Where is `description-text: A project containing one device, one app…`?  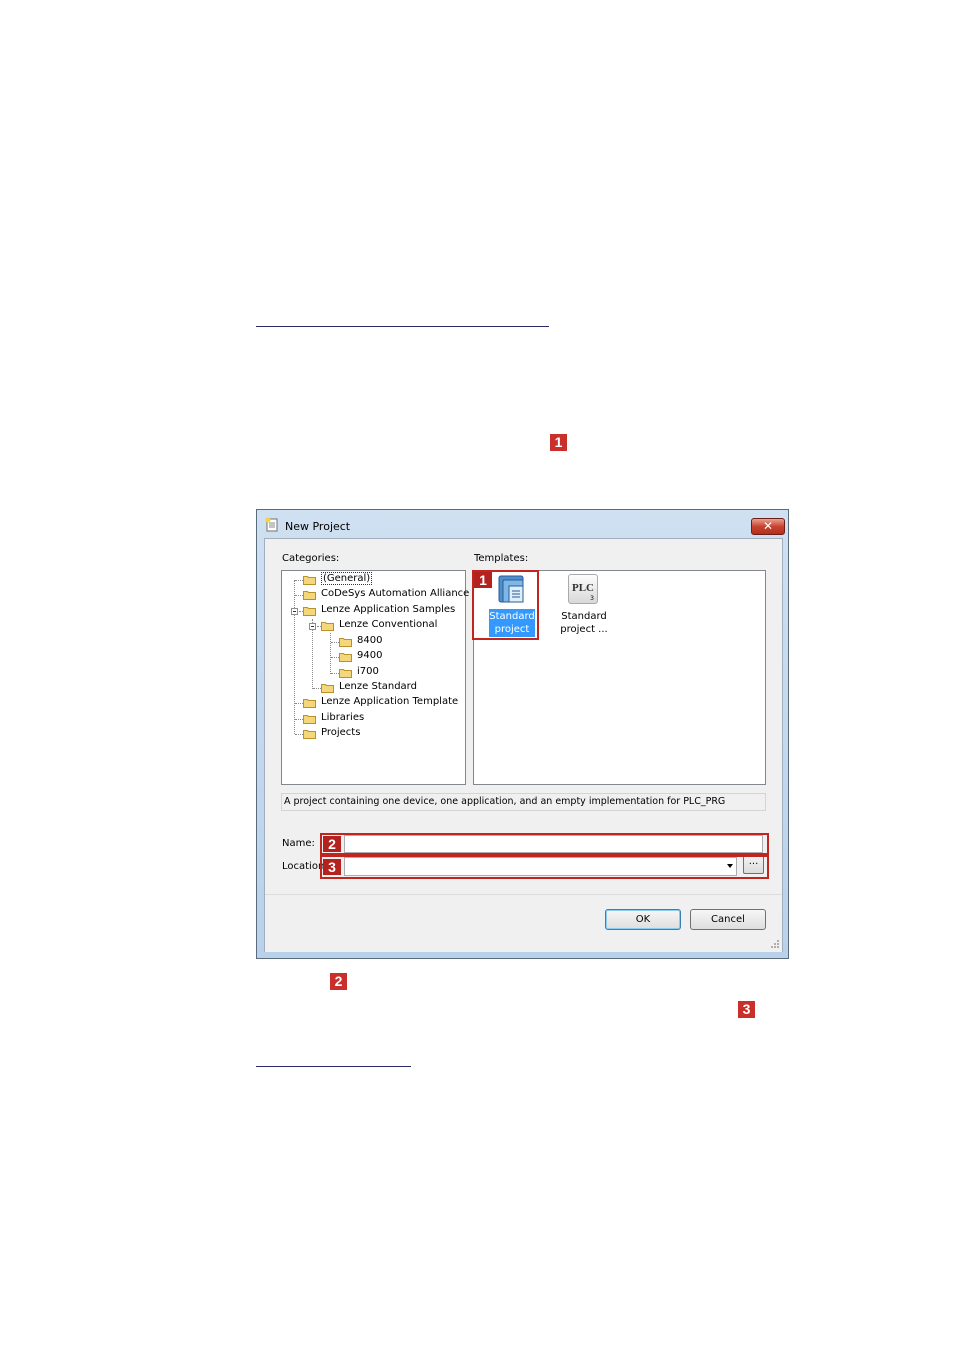
description-text: A project containing one device, one app… is located at coordinates (505, 801).